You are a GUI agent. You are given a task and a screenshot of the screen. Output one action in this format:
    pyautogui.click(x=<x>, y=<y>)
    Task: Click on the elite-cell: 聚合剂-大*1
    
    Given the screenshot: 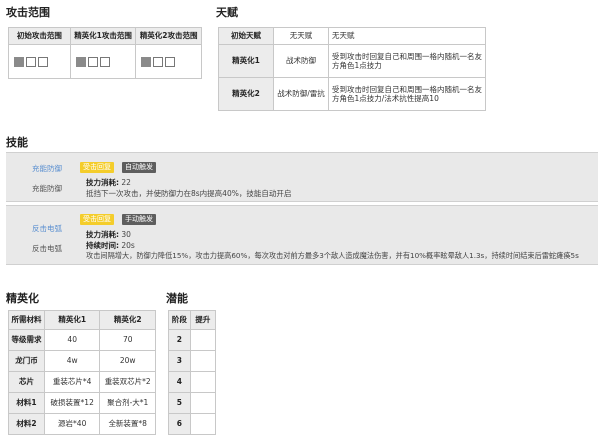 What is the action you would take?
    pyautogui.click(x=127, y=403)
    